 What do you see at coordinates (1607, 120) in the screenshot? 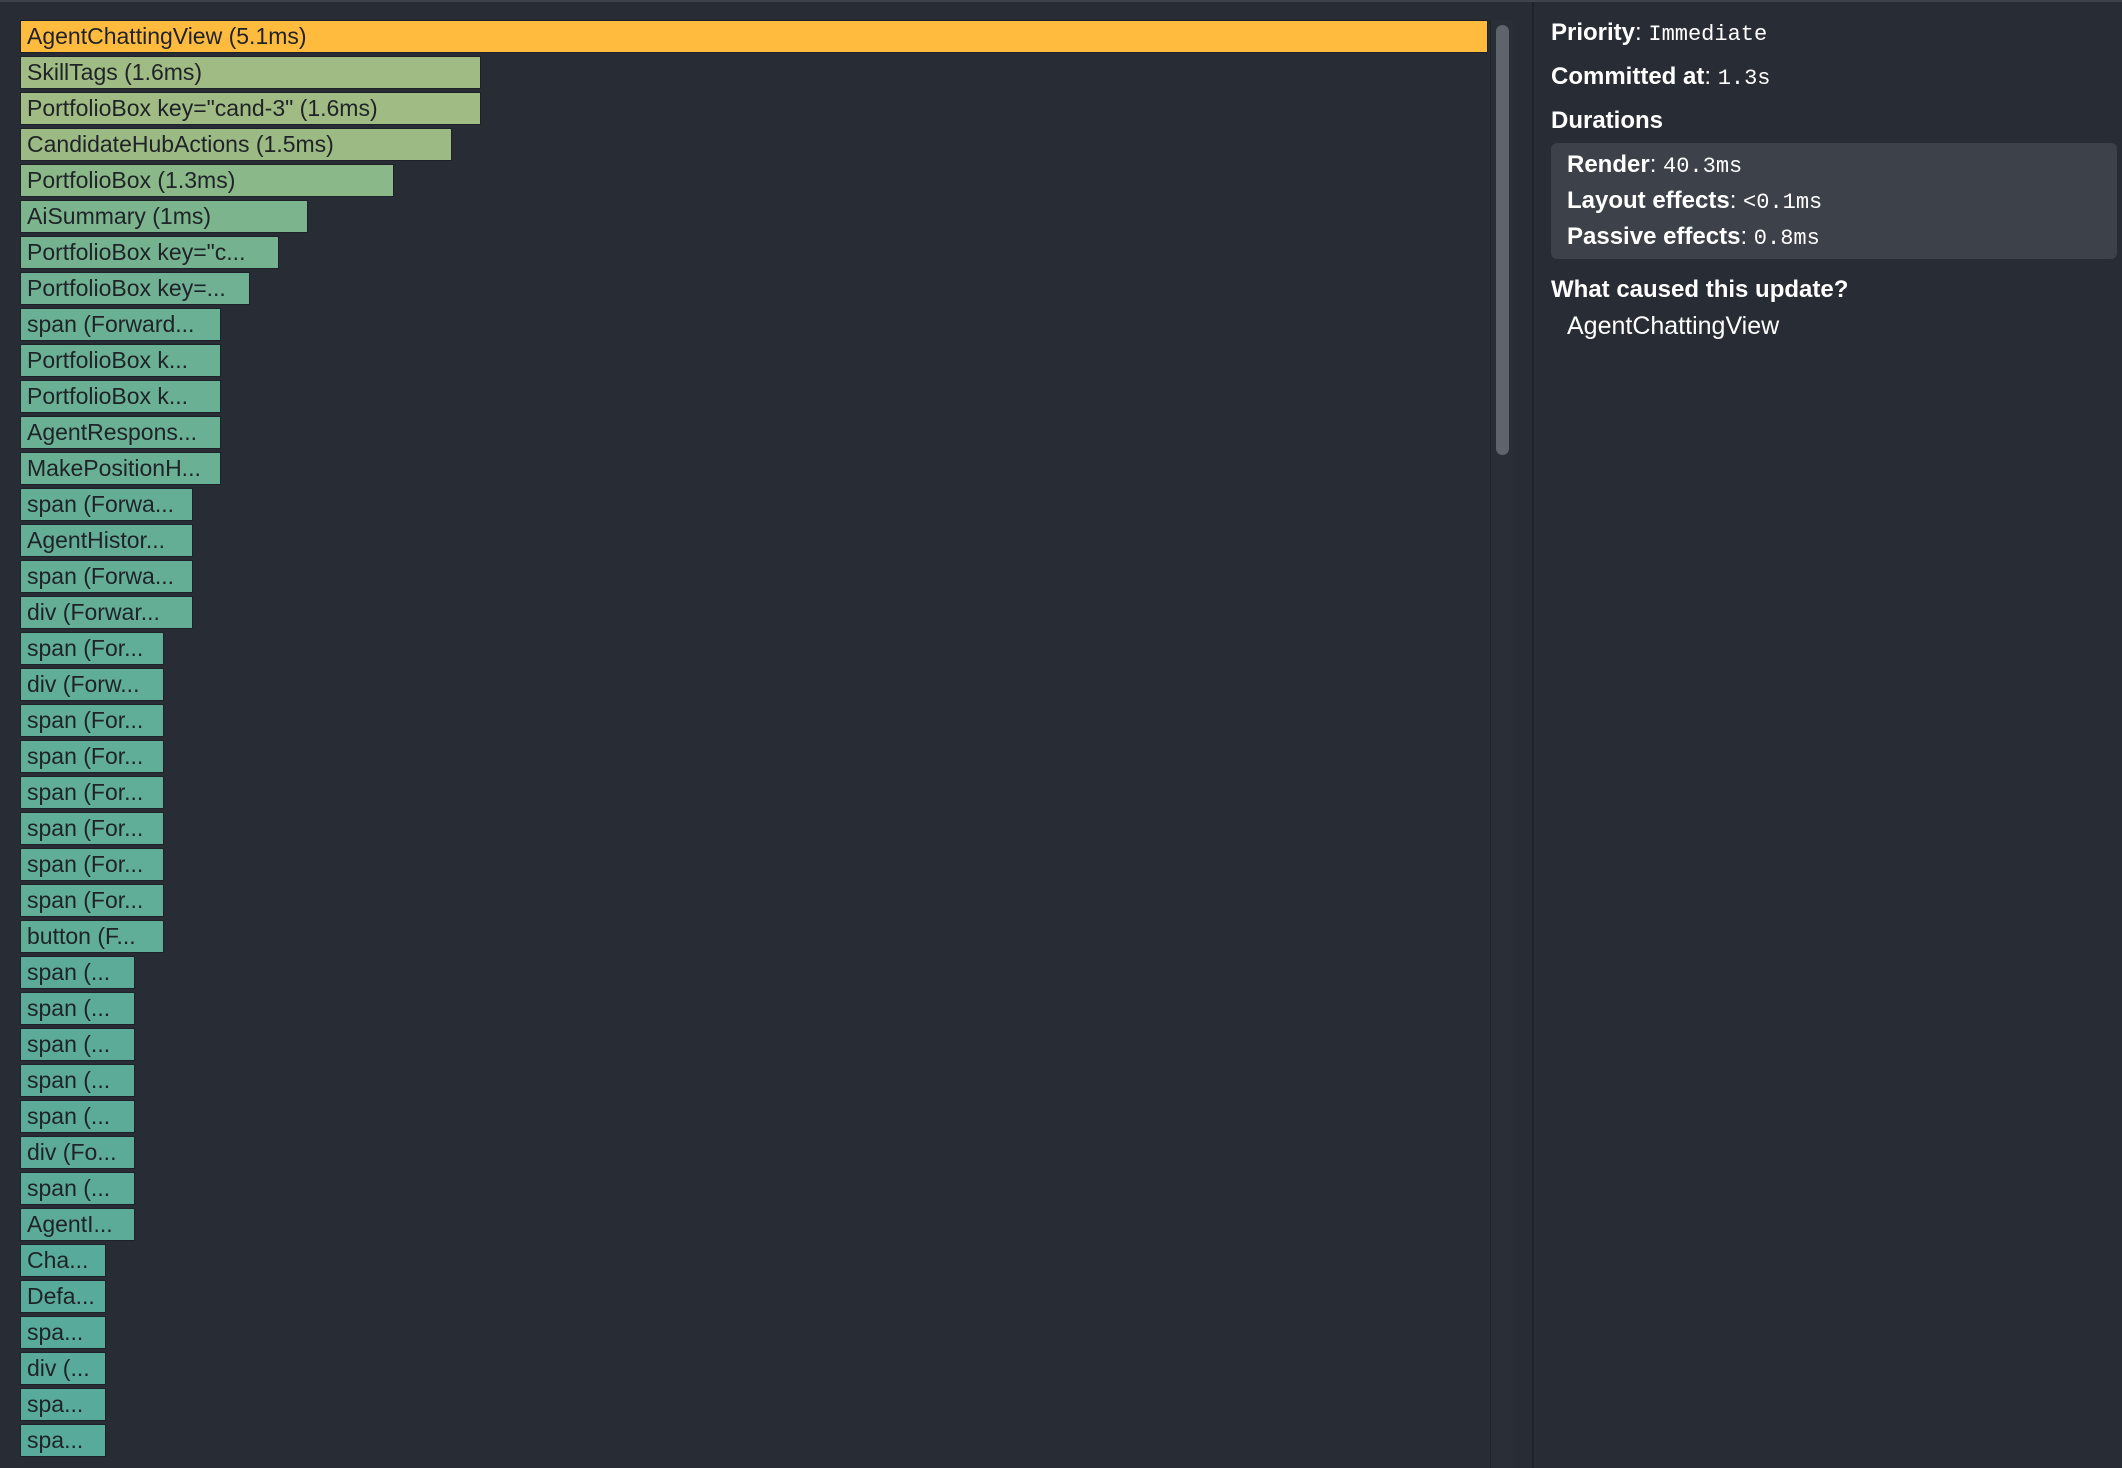
I see `durations-title: Durations` at bounding box center [1607, 120].